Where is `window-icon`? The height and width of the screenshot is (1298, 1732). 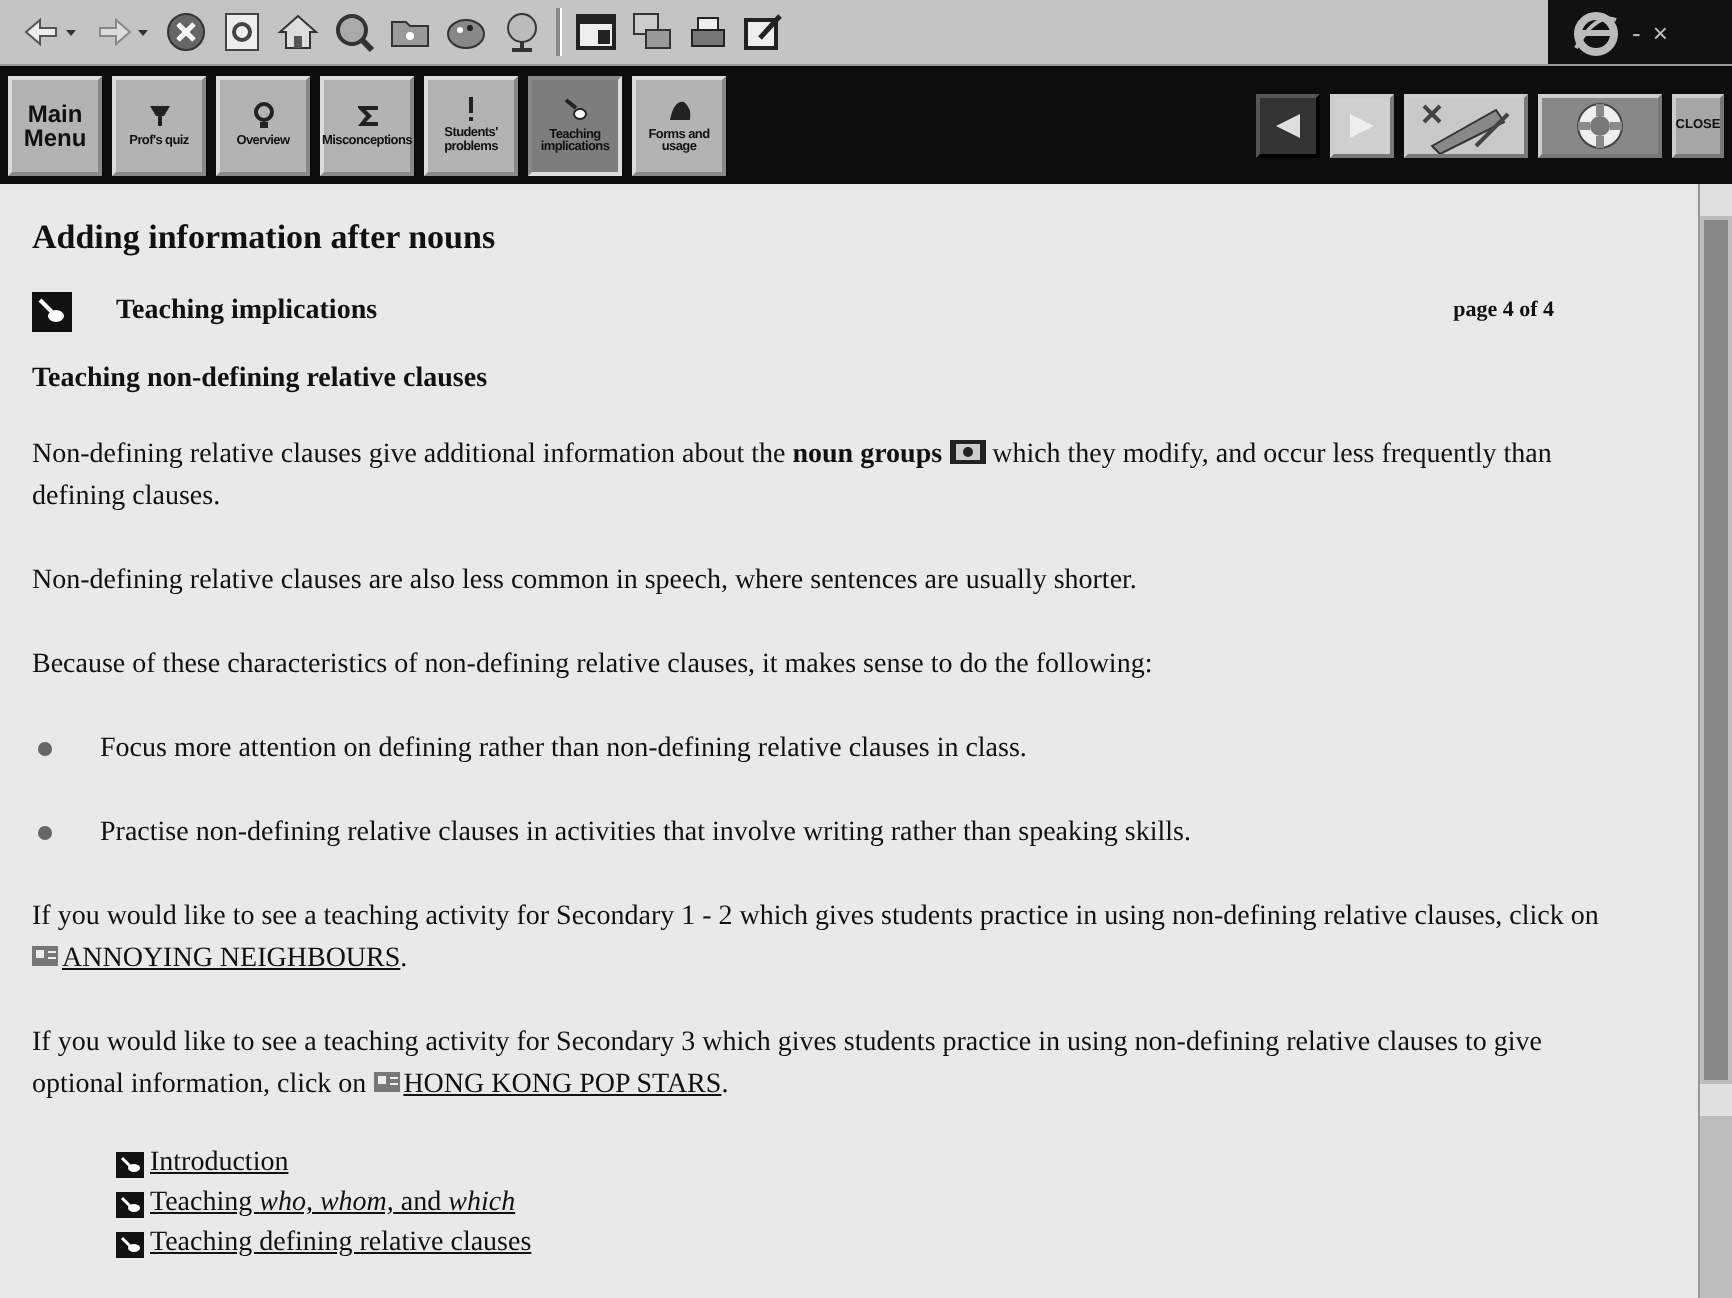
window-icon is located at coordinates (596, 32).